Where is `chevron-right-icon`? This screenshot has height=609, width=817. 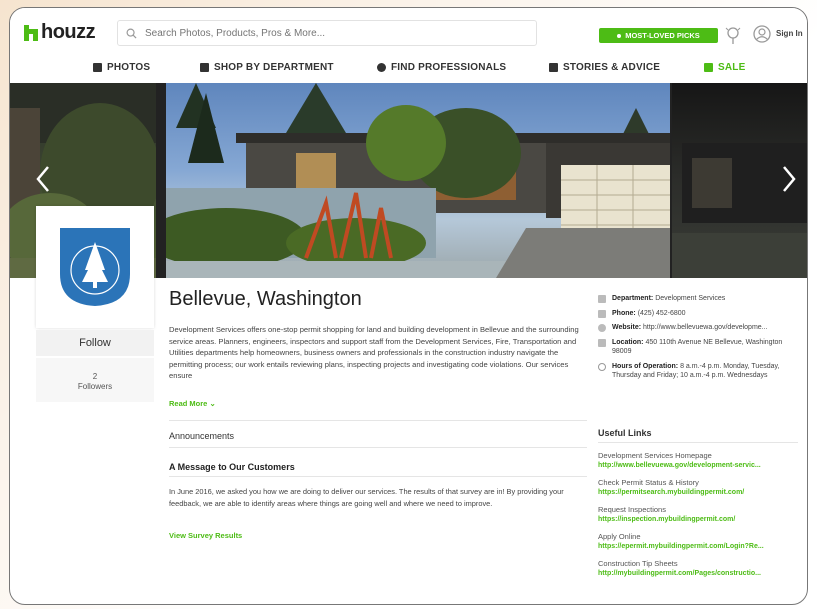 chevron-right-icon is located at coordinates (789, 179).